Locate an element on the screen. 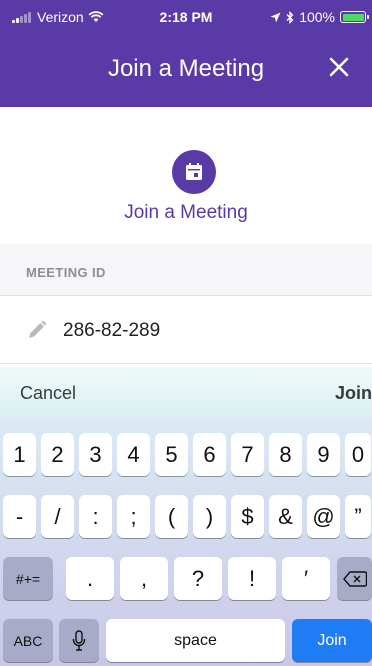 The width and height of the screenshot is (372, 666). key-abc: ABC is located at coordinates (28, 640).